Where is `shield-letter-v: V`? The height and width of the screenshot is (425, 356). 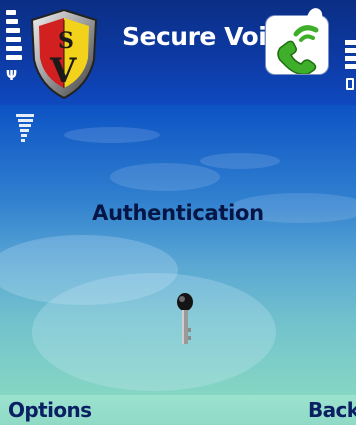
shield-letter-v: V is located at coordinates (63, 71).